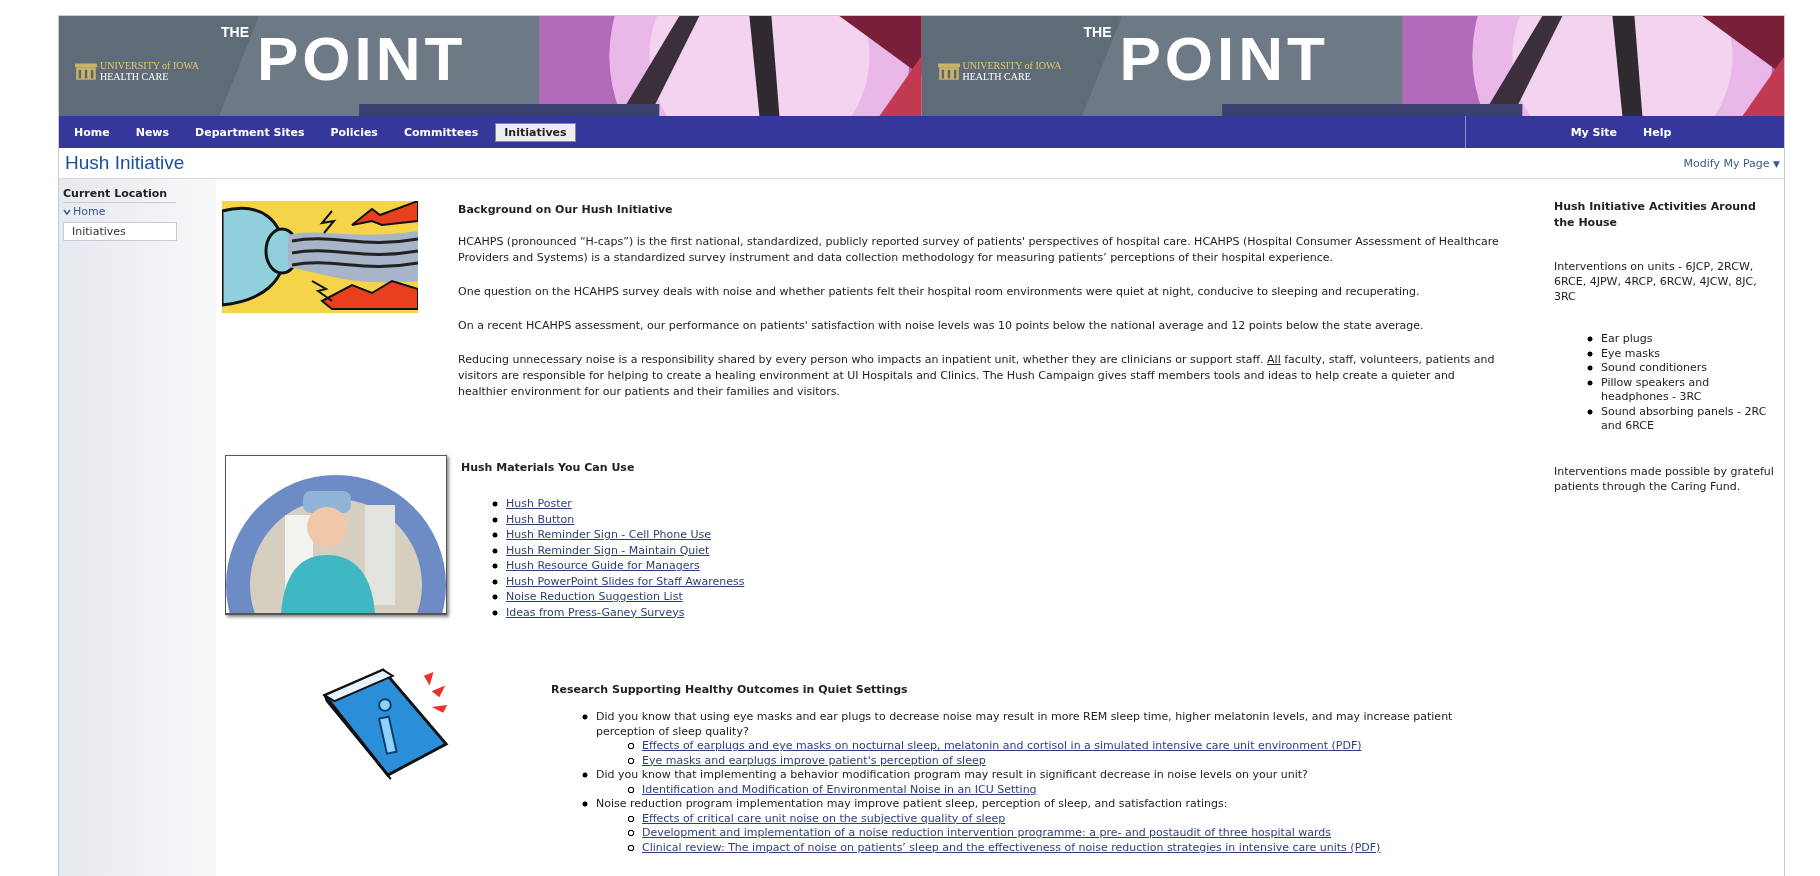  I want to click on document-link: Effects of critical care unit noise on the subjective quality of sleep, so click(824, 818).